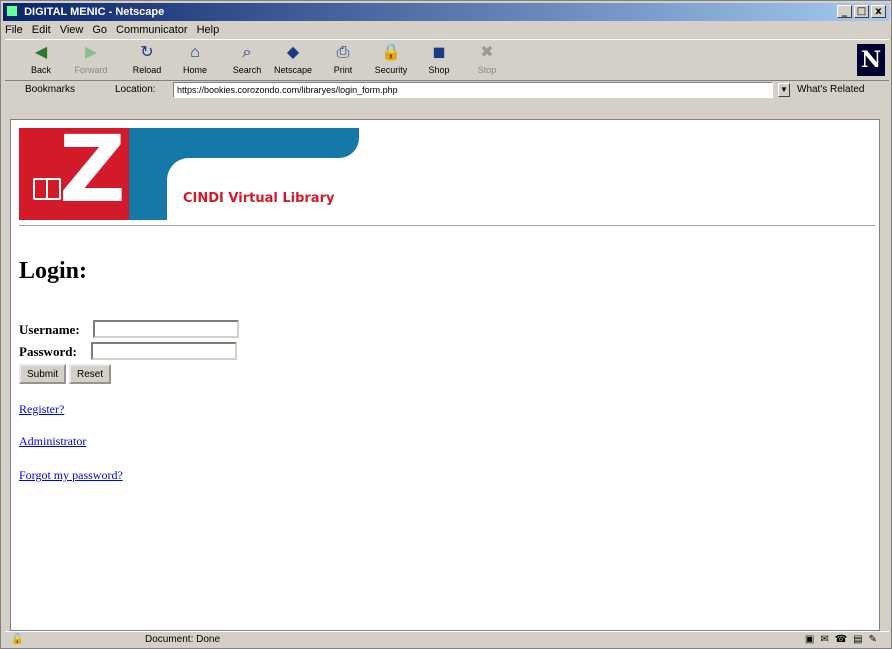 Image resolution: width=892 pixels, height=649 pixels. What do you see at coordinates (447, 639) in the screenshot?
I see `status-bar: 🔓 Document: Done ▣✉☎▤✎` at bounding box center [447, 639].